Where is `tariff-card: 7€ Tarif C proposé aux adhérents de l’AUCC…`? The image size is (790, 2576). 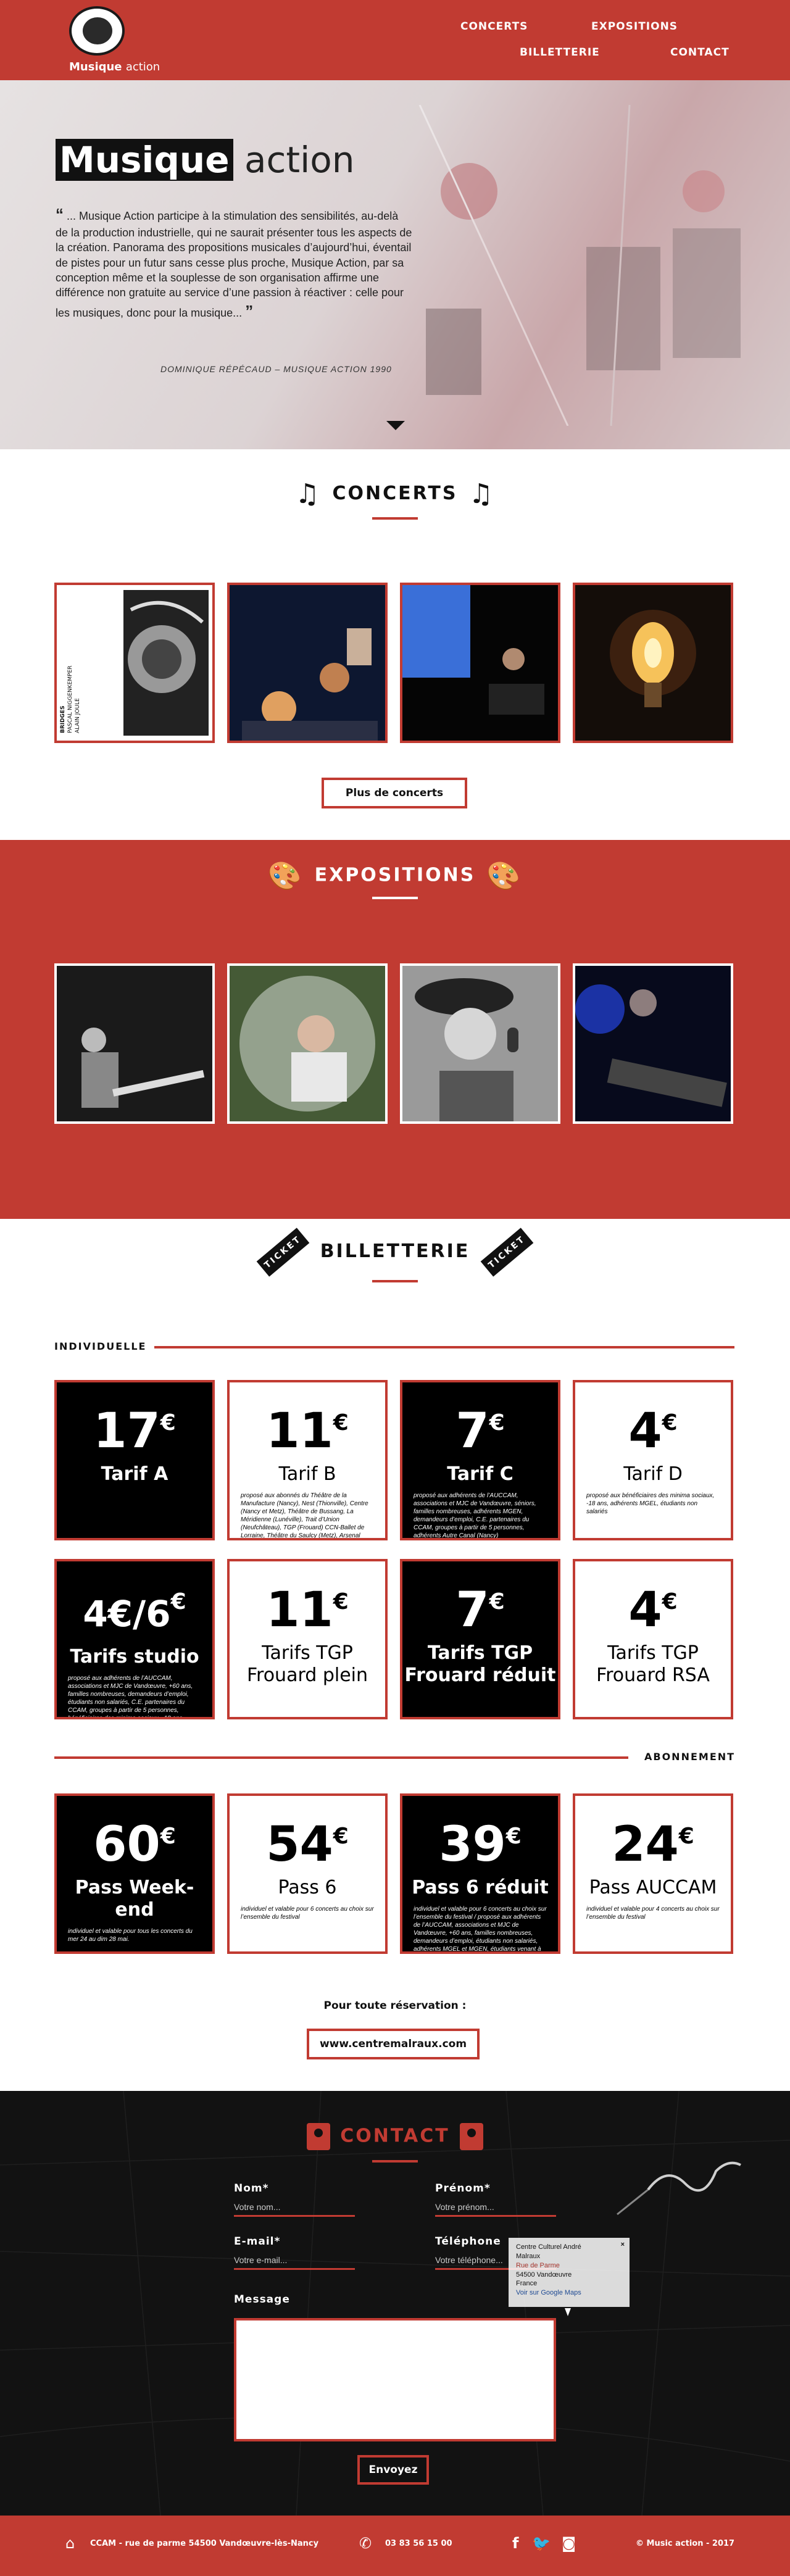 tariff-card: 7€ Tarif C proposé aux adhérents de l’AUCC… is located at coordinates (480, 1460).